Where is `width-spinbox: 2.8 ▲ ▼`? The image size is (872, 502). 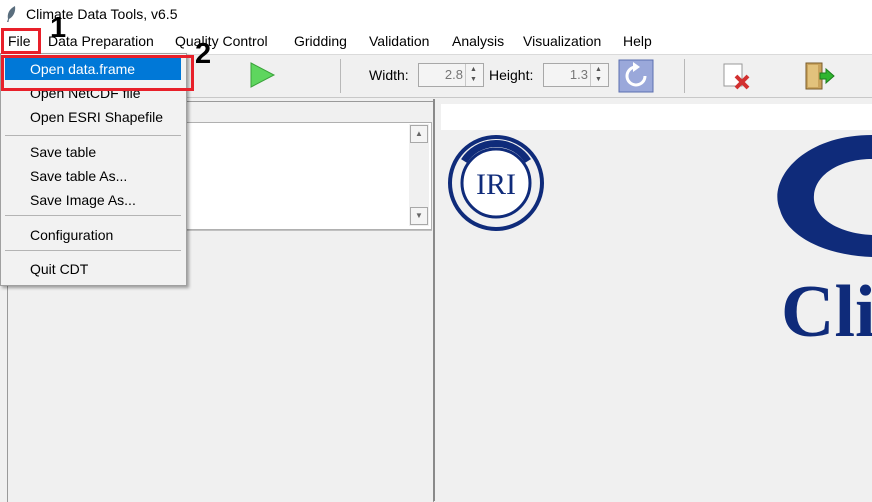 width-spinbox: 2.8 ▲ ▼ is located at coordinates (451, 75).